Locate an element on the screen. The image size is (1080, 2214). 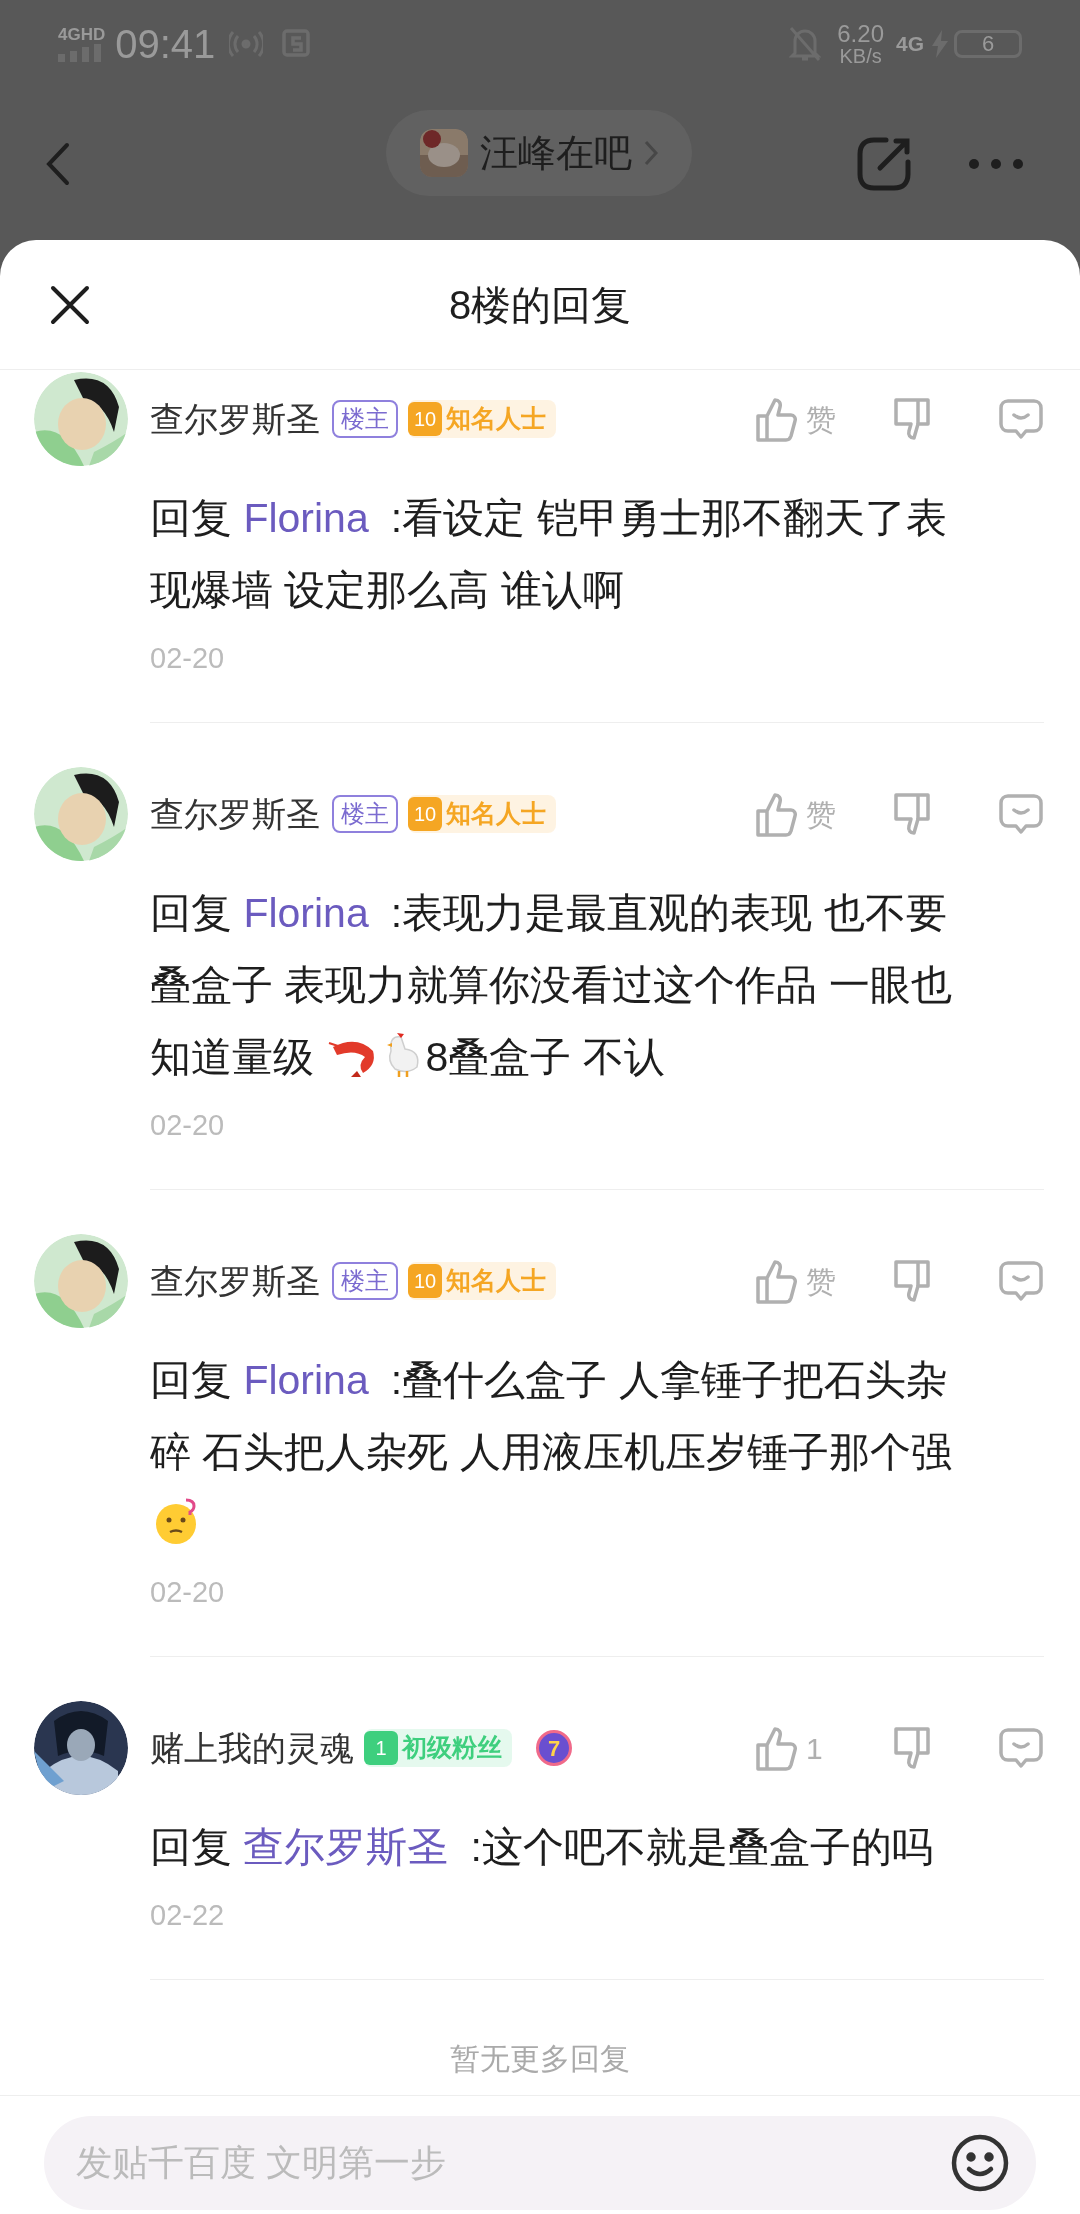
edit-icon is located at coordinates (884, 164).